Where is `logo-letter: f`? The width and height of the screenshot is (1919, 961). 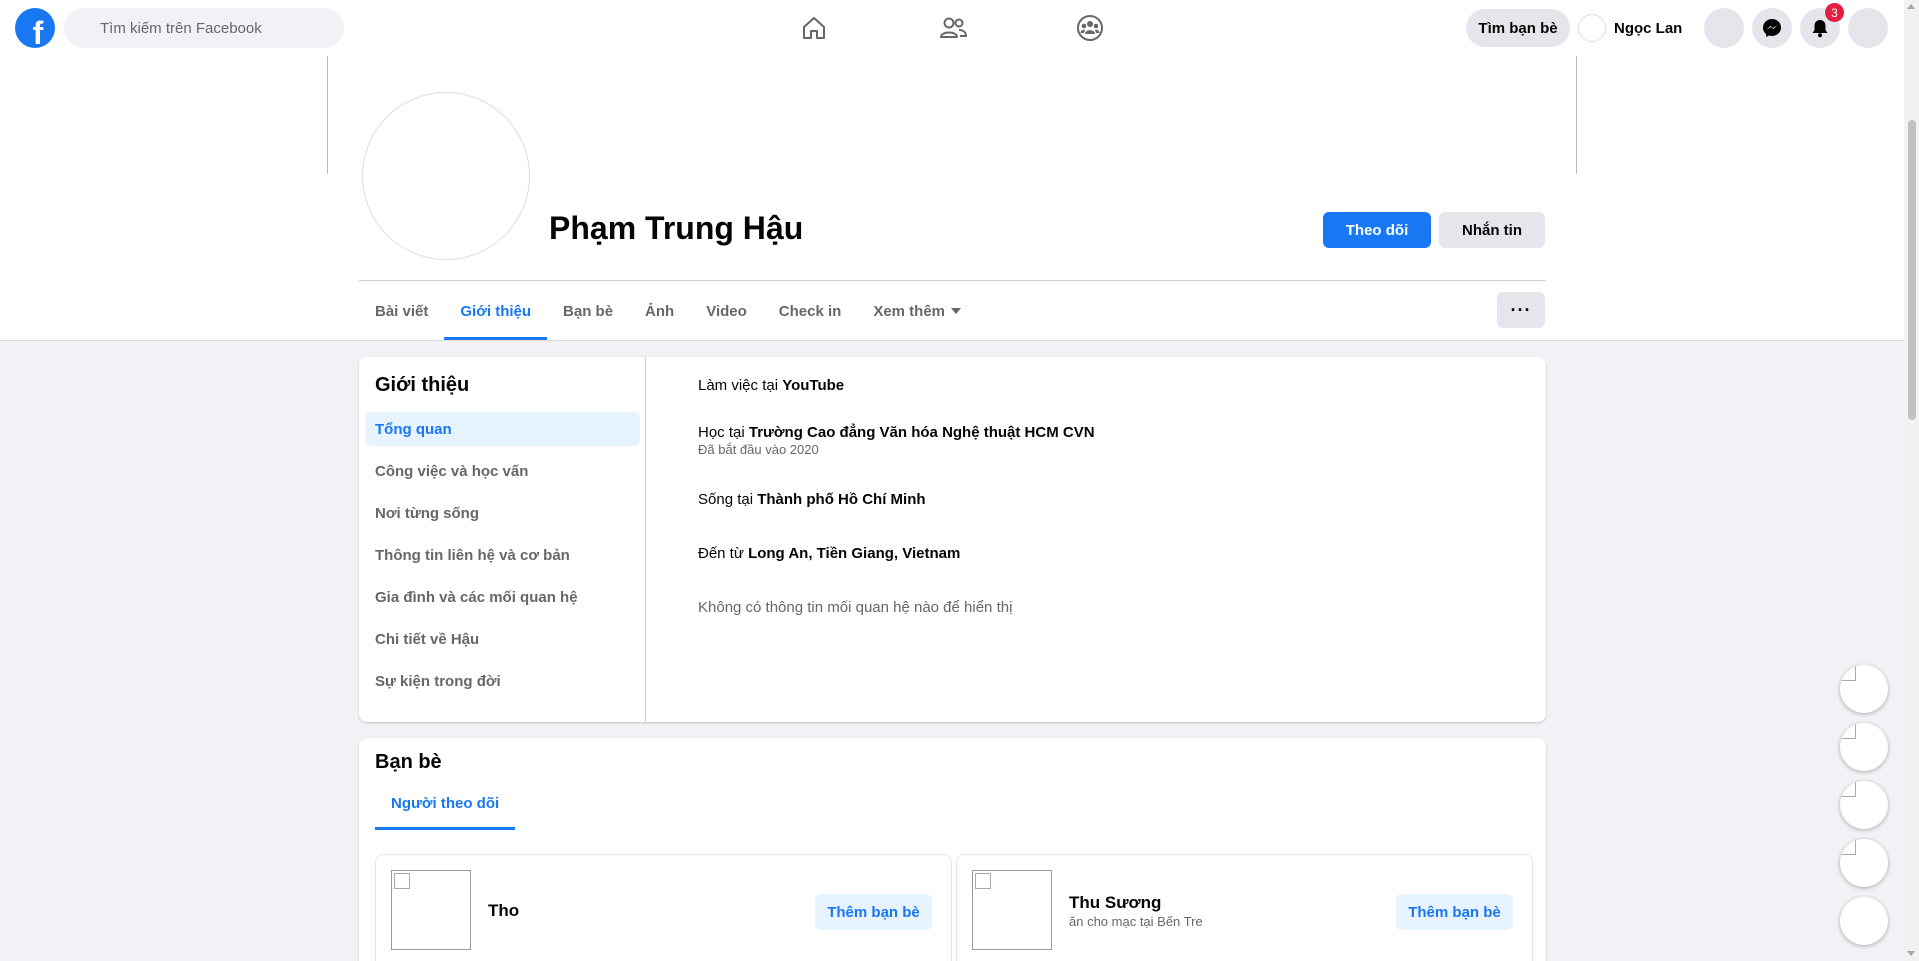
logo-letter: f is located at coordinates (38, 31).